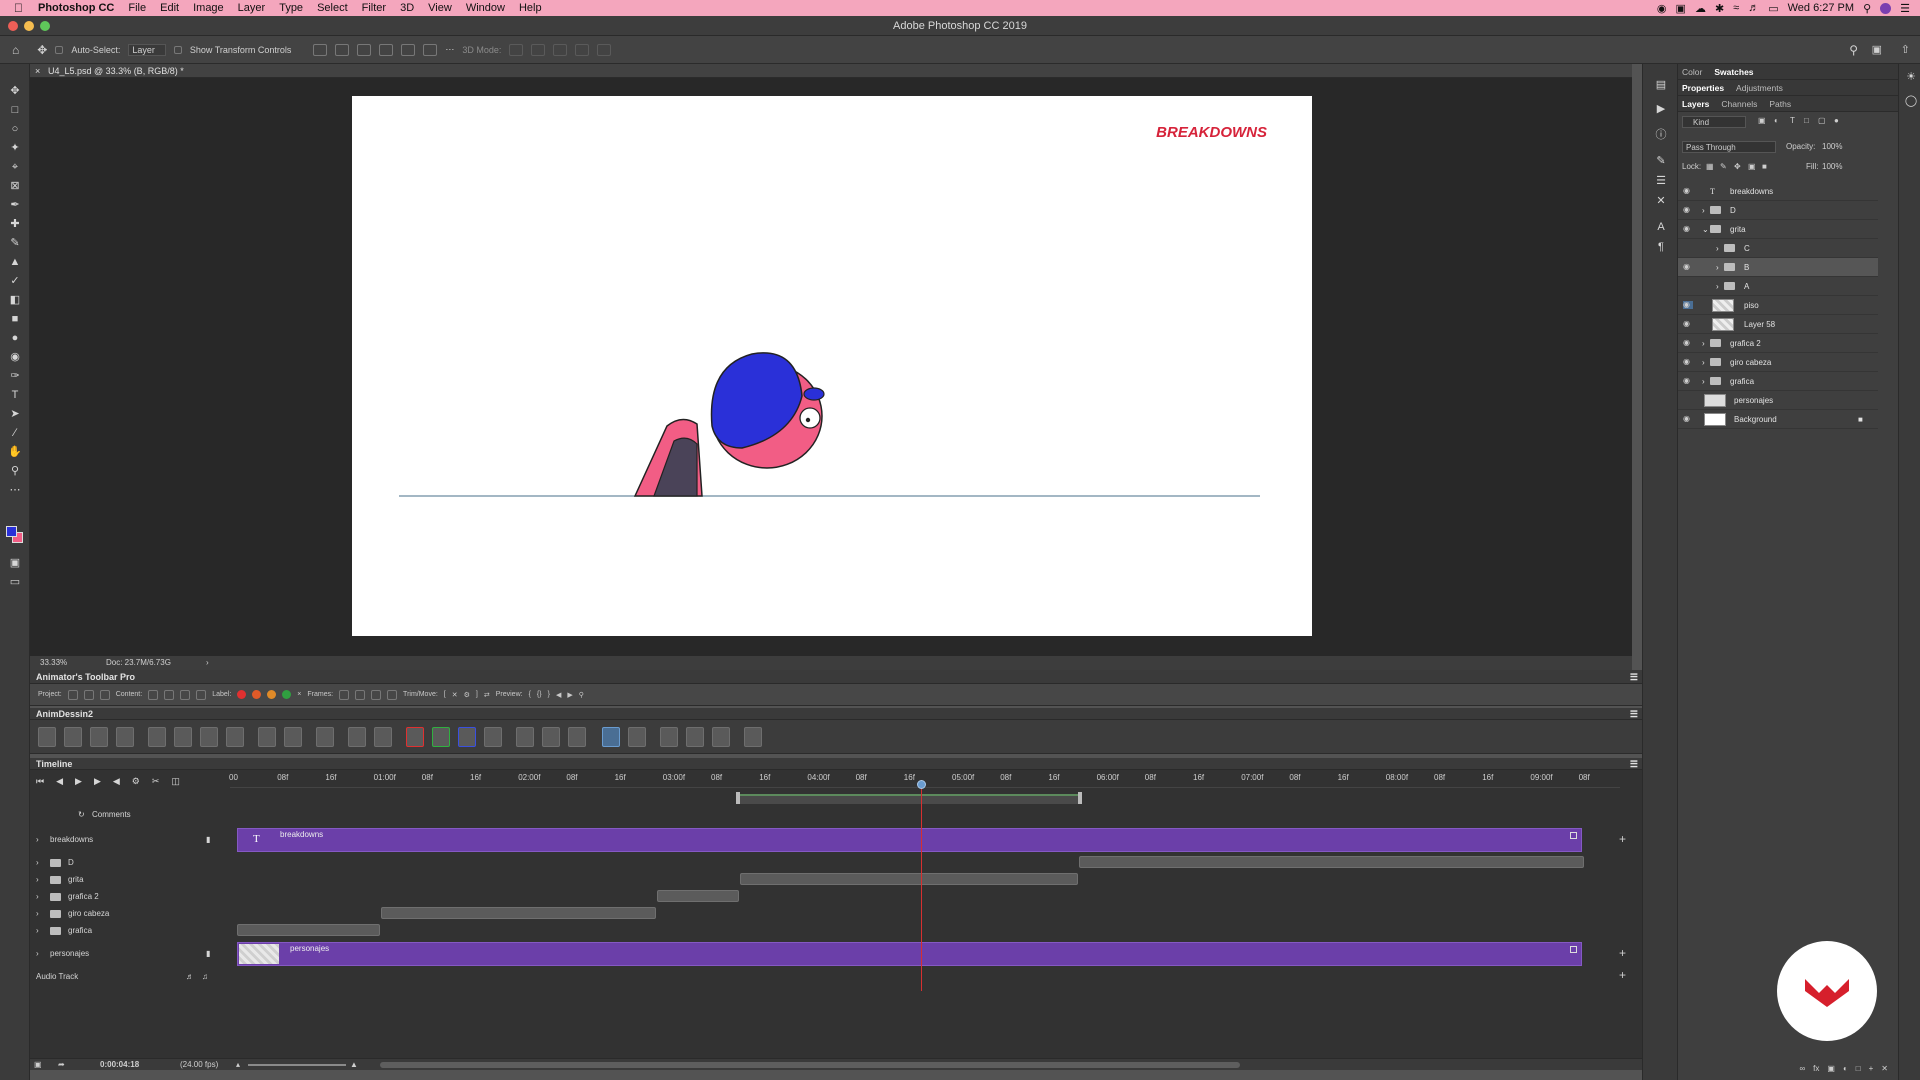 The image size is (1920, 1080). Describe the element at coordinates (15, 205) in the screenshot. I see `eyedropper-tool-icon: ✒` at that location.